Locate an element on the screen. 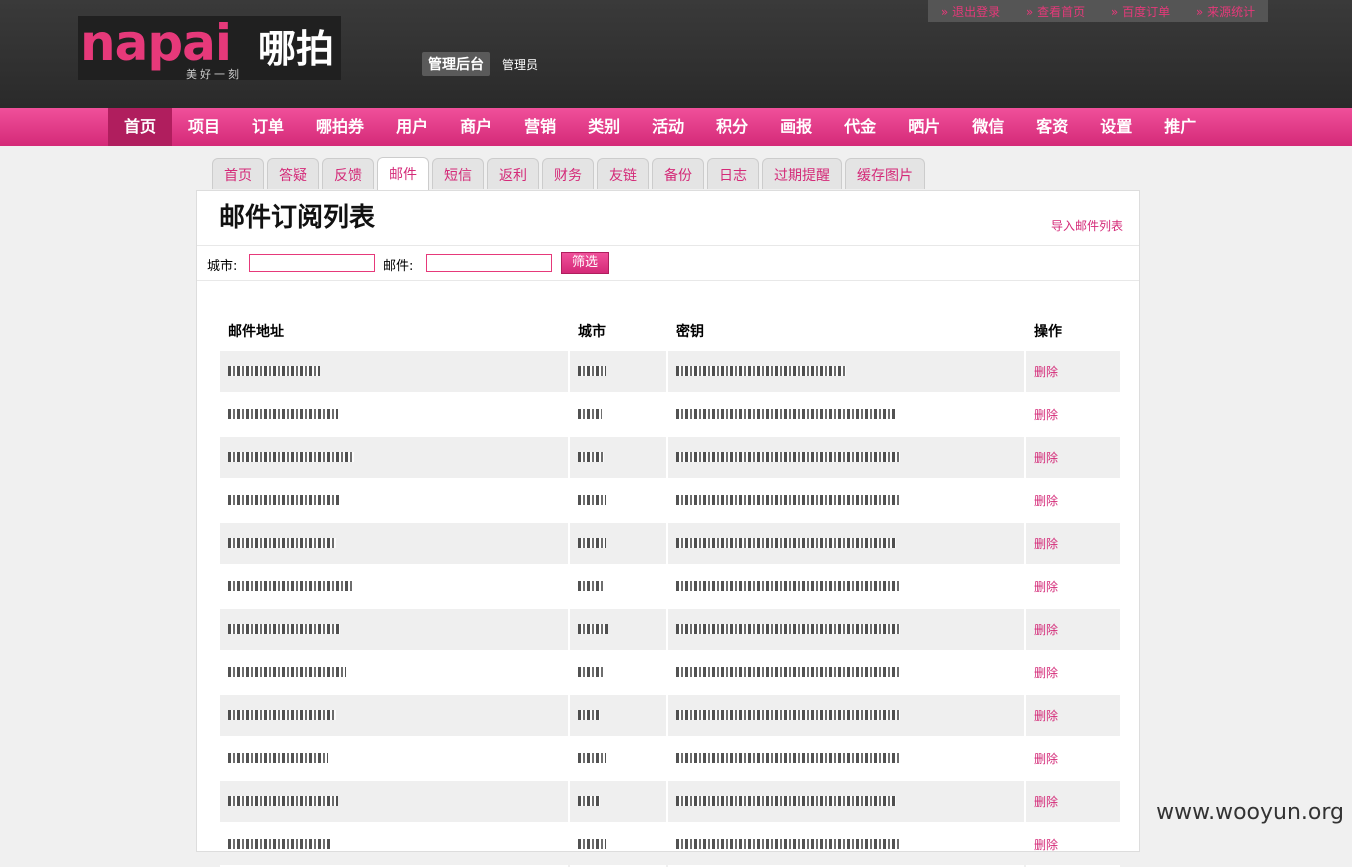  baidu-orders-link: » 百度订单 is located at coordinates (1140, 11).